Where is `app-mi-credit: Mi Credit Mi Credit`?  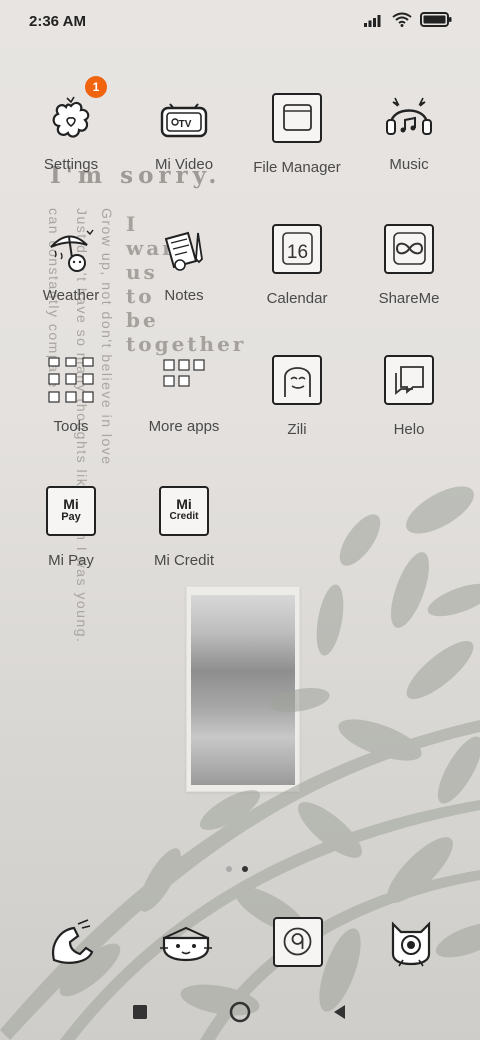 app-mi-credit: Mi Credit Mi Credit is located at coordinates (184, 526).